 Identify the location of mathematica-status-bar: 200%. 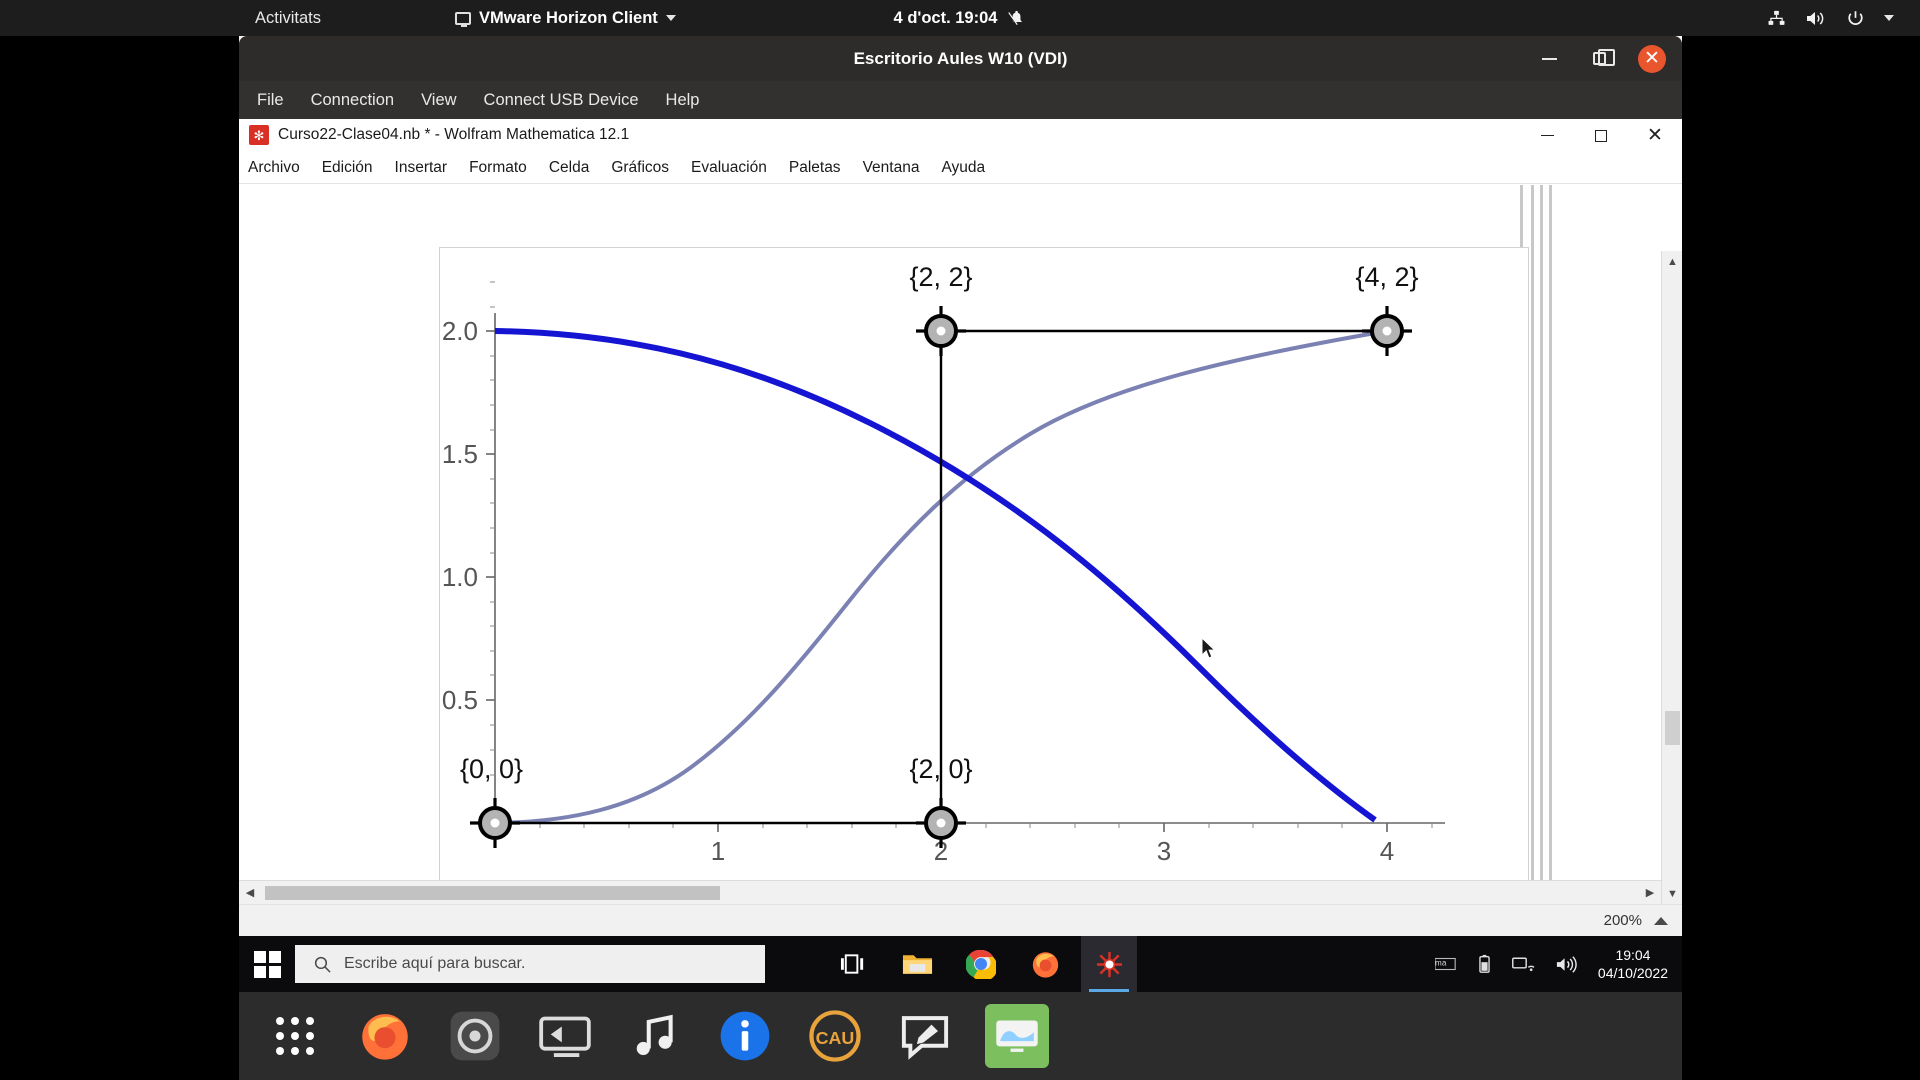
(960, 920).